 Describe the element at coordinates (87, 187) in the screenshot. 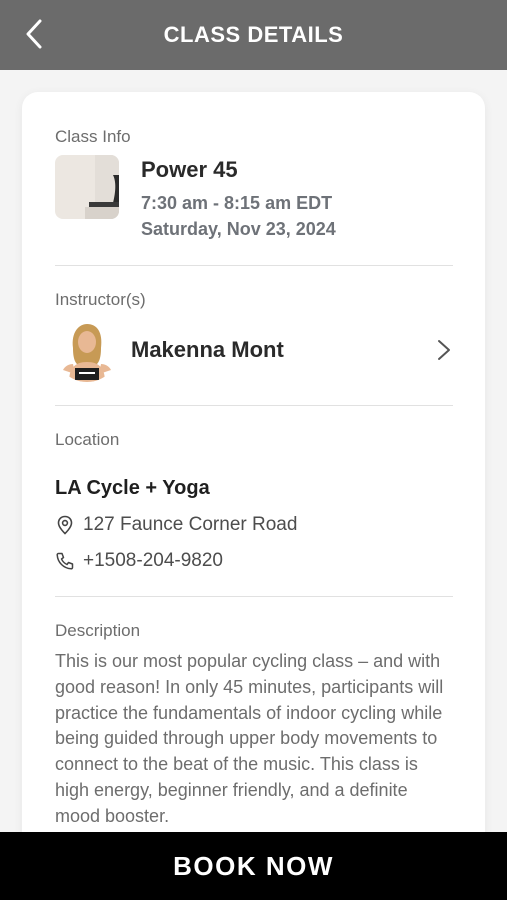

I see `class-thumbnail` at that location.